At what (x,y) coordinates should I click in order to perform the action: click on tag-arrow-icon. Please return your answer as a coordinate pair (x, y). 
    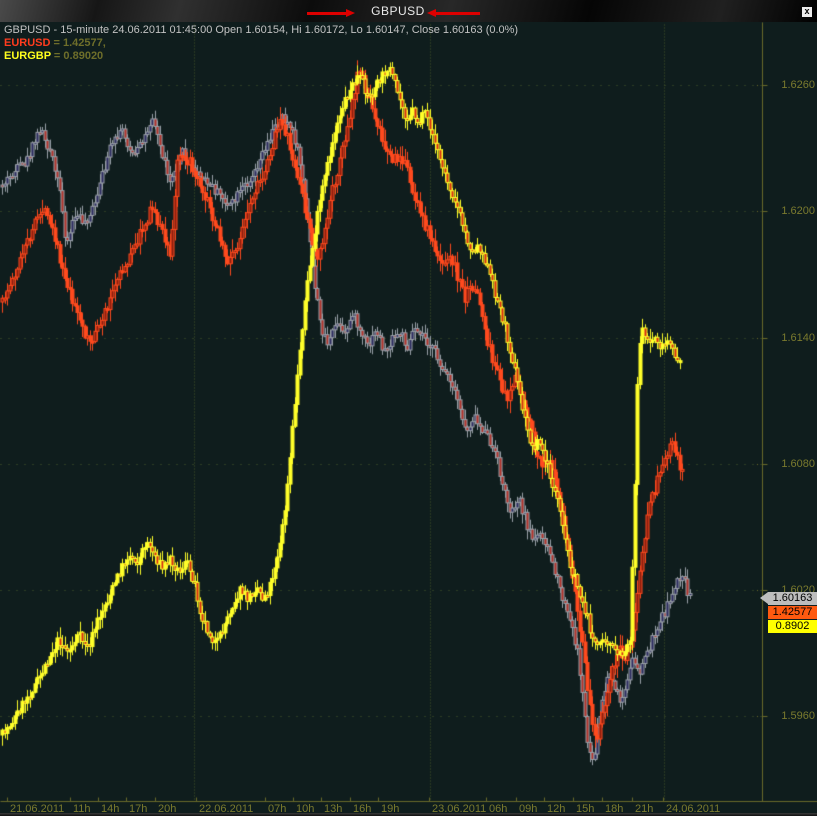
    Looking at the image, I should click on (764, 598).